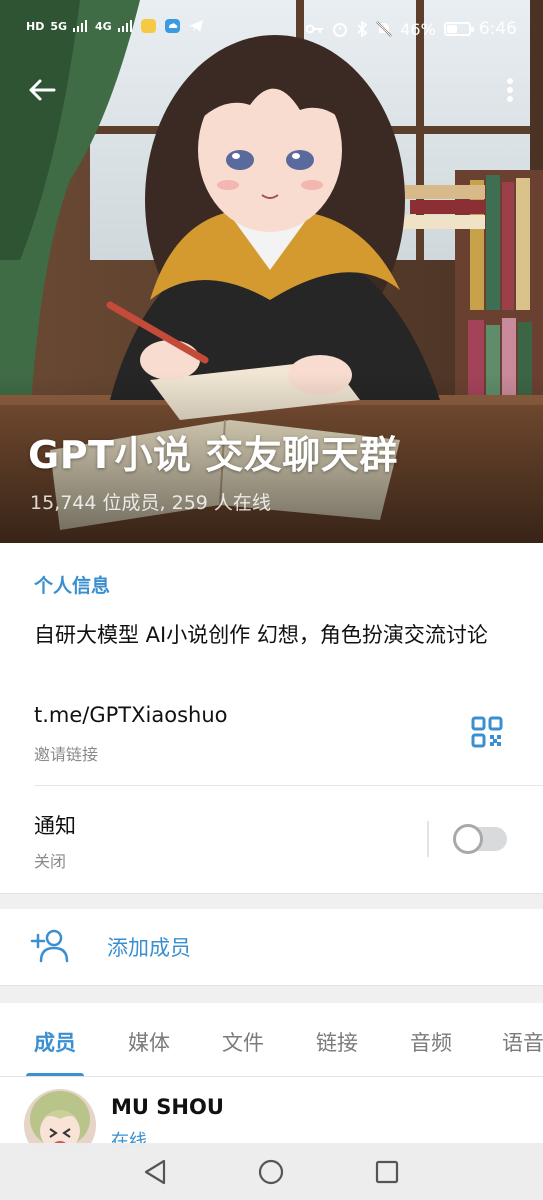 The height and width of the screenshot is (1200, 543). I want to click on divider, so click(288, 785).